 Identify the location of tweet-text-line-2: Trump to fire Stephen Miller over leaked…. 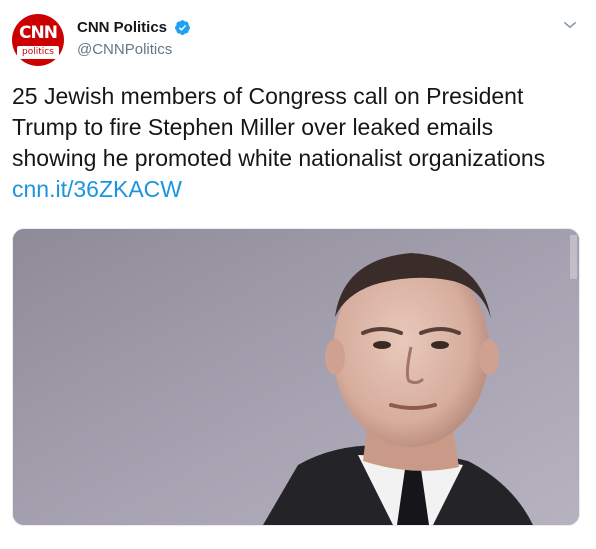
(253, 127).